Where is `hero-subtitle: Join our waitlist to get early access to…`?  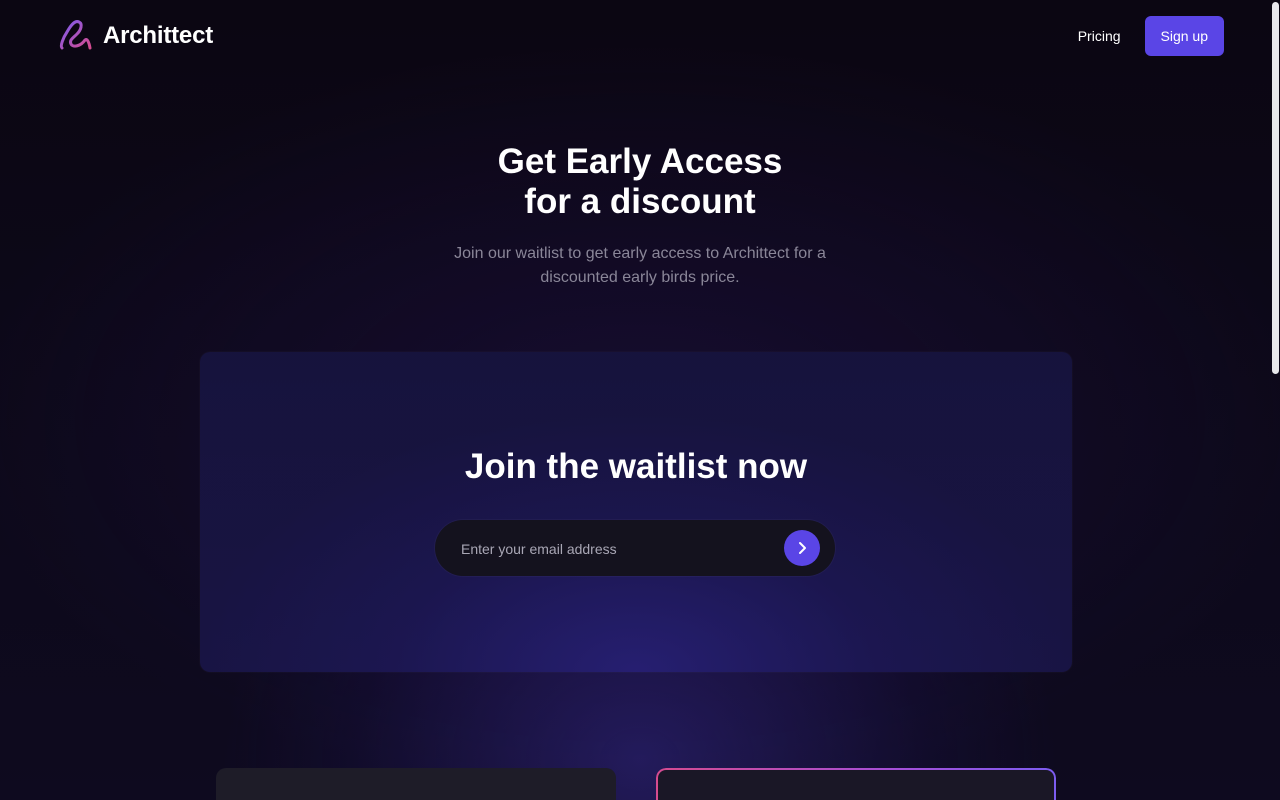
hero-subtitle: Join our waitlist to get early access to… is located at coordinates (640, 265).